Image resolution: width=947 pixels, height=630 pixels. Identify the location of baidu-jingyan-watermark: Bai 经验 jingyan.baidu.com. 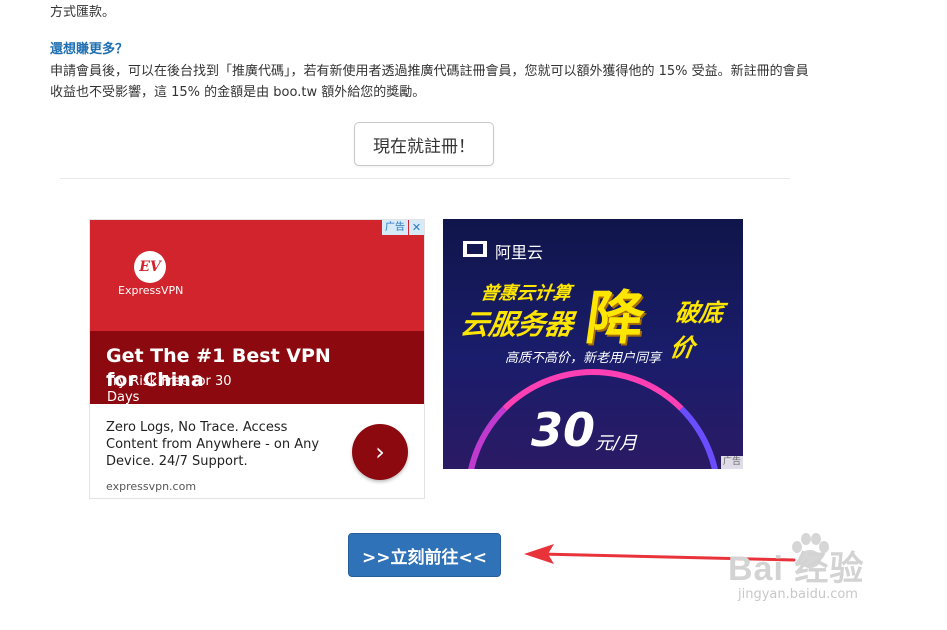
(828, 574).